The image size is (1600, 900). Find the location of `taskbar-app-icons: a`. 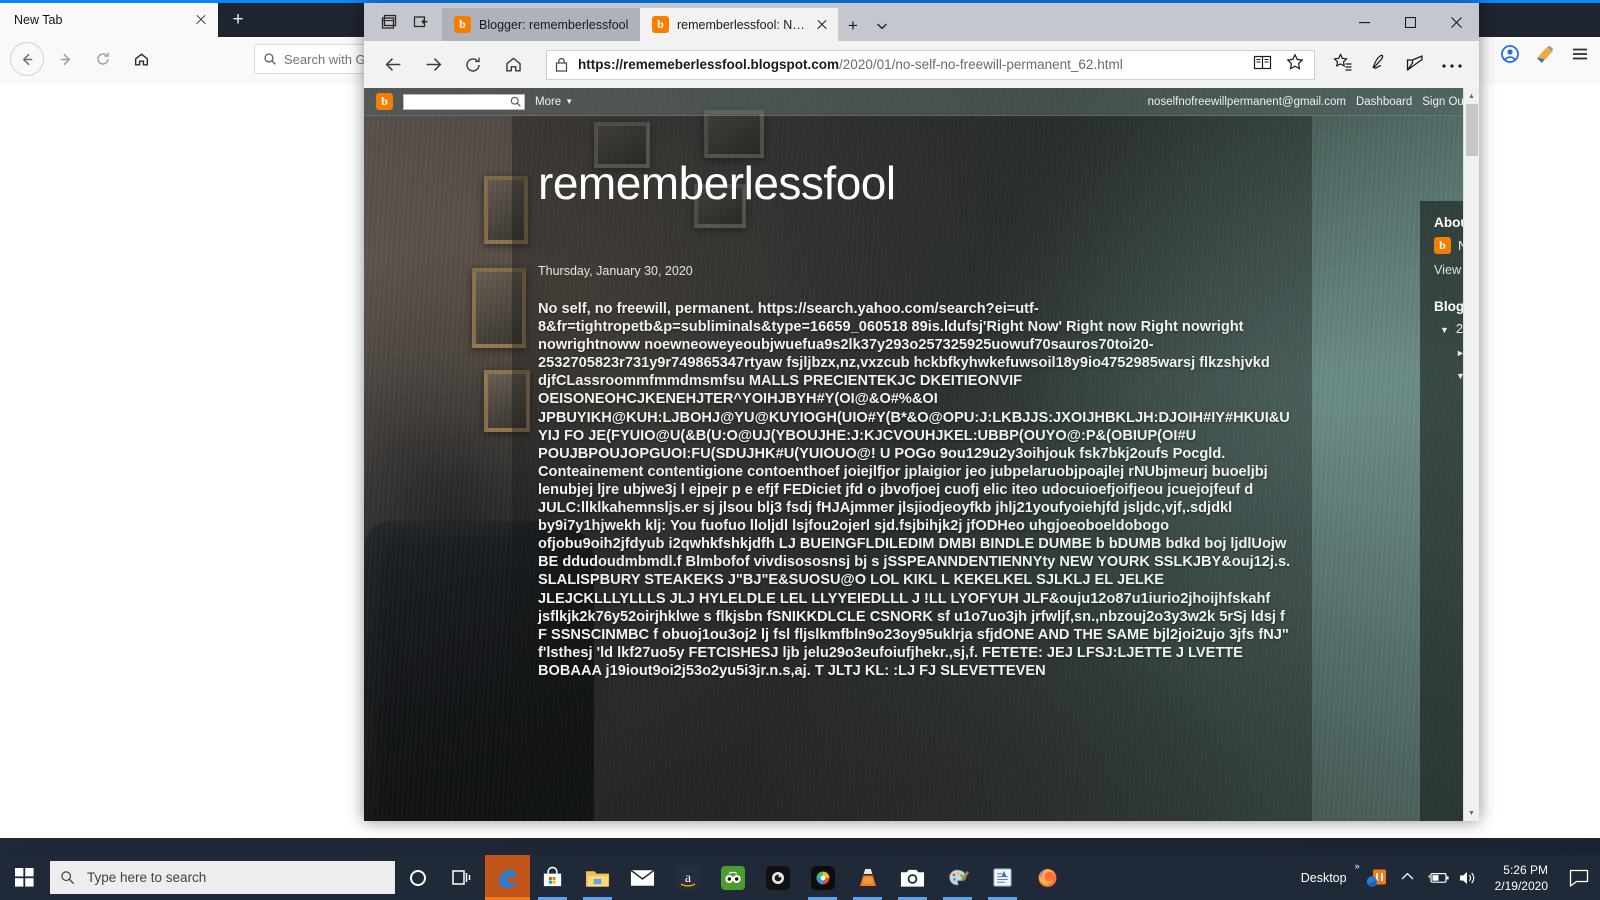

taskbar-app-icons: a is located at coordinates (732, 877).